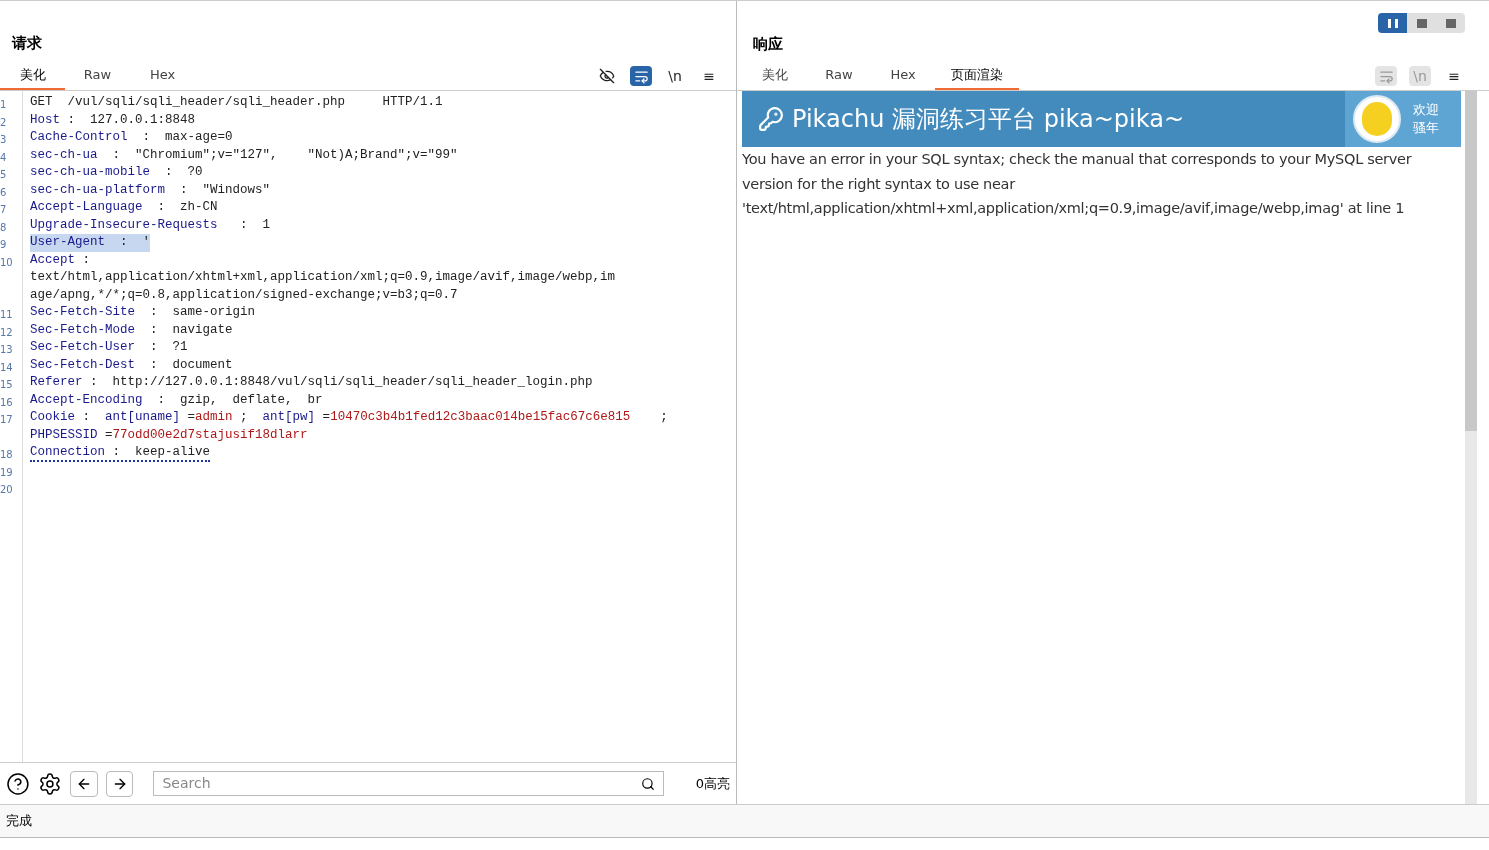 This screenshot has height=850, width=1489. I want to click on line-number: 13, so click(6, 349).